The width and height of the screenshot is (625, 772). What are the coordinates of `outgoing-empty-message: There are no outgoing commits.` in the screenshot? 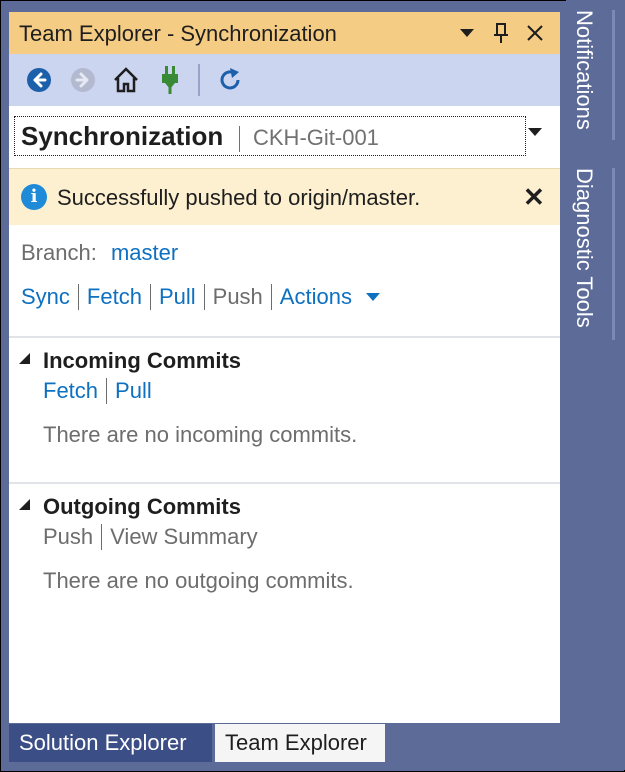 It's located at (198, 580).